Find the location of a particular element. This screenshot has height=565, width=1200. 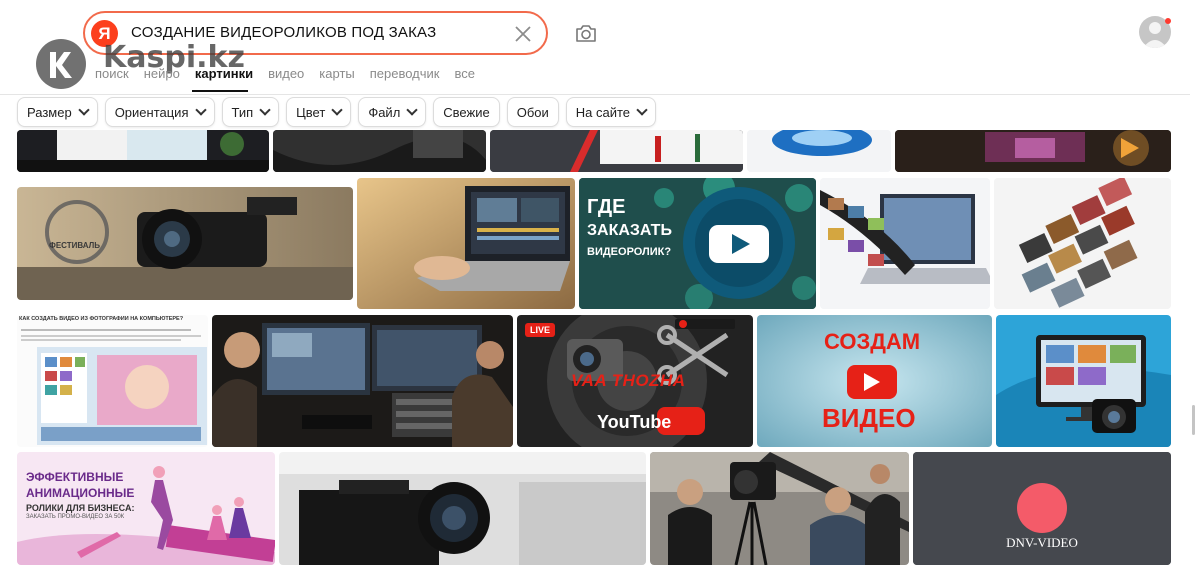

image-result: СОЗДАМ ВИДЕО is located at coordinates (874, 381).